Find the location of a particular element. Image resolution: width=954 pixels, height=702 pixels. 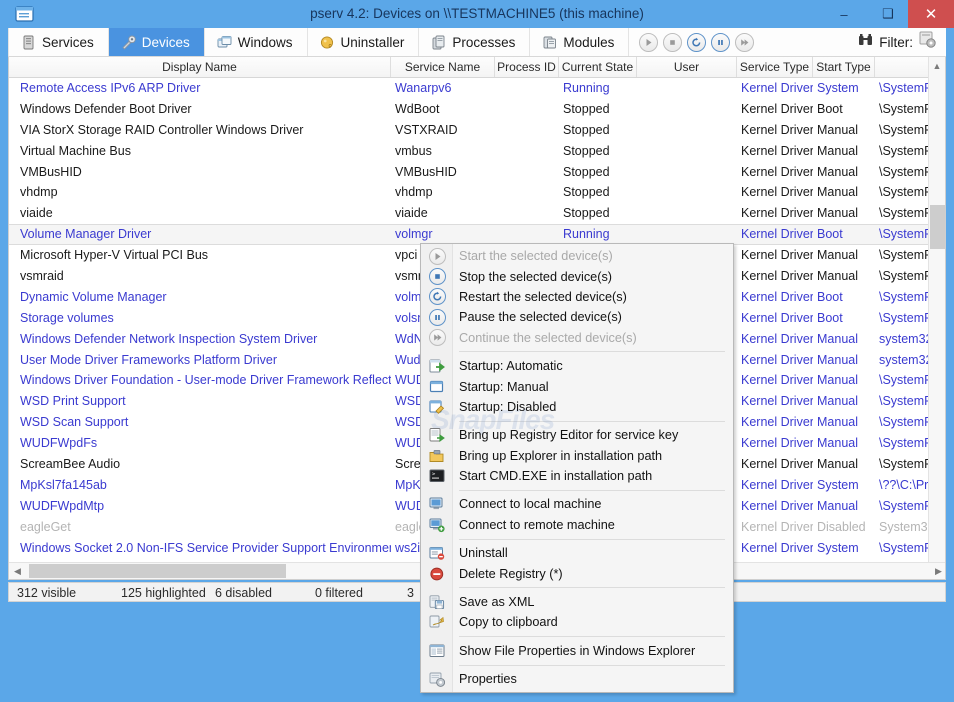

horizontal-scrollbar-thumb is located at coordinates (157, 571).